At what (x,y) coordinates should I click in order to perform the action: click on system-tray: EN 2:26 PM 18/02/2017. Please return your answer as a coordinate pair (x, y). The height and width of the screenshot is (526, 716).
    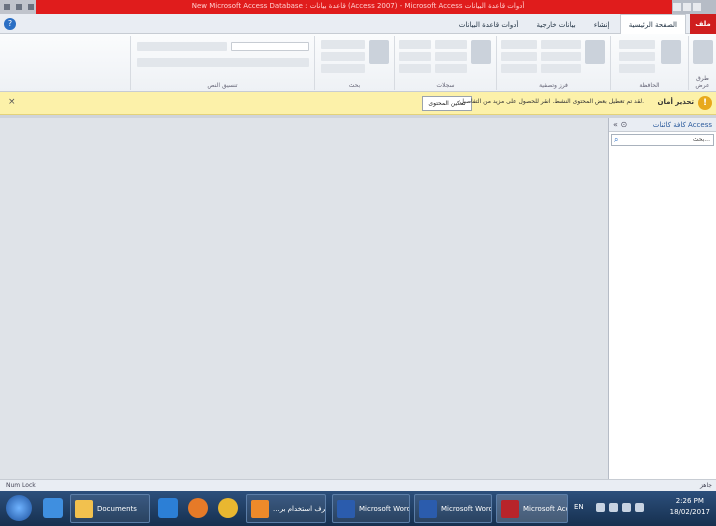
    Looking at the image, I should click on (641, 508).